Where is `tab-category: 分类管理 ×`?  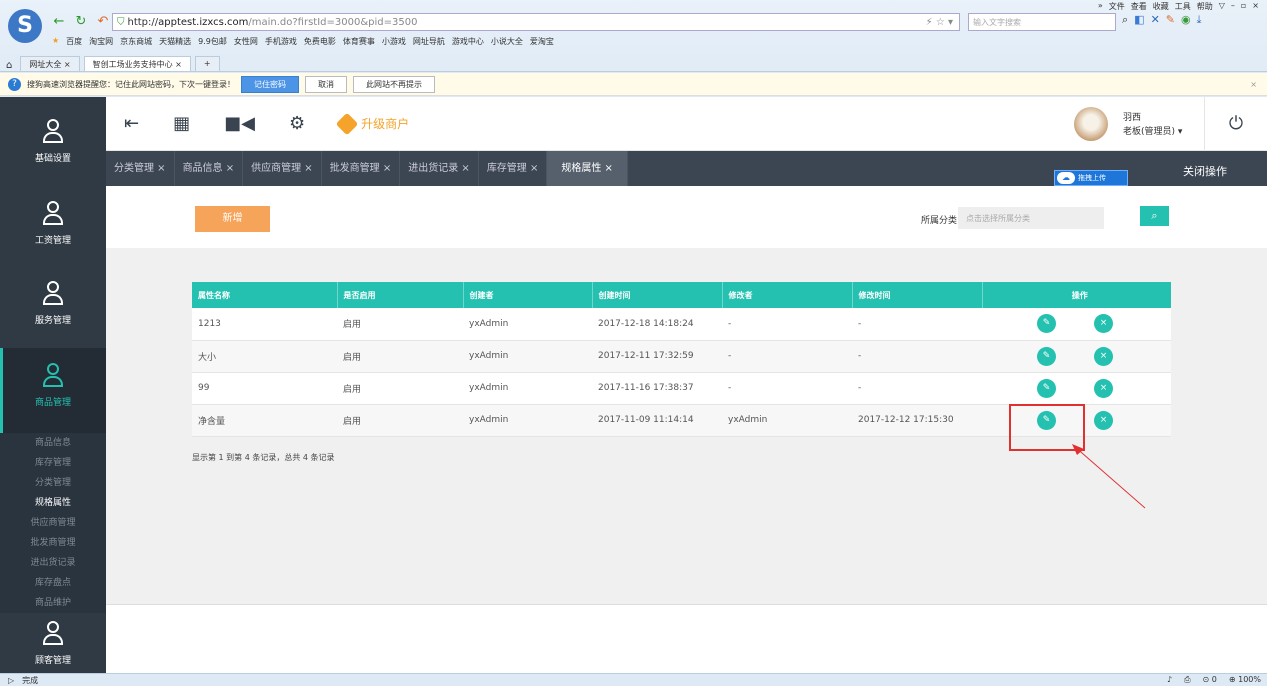 tab-category: 分类管理 × is located at coordinates (140, 168).